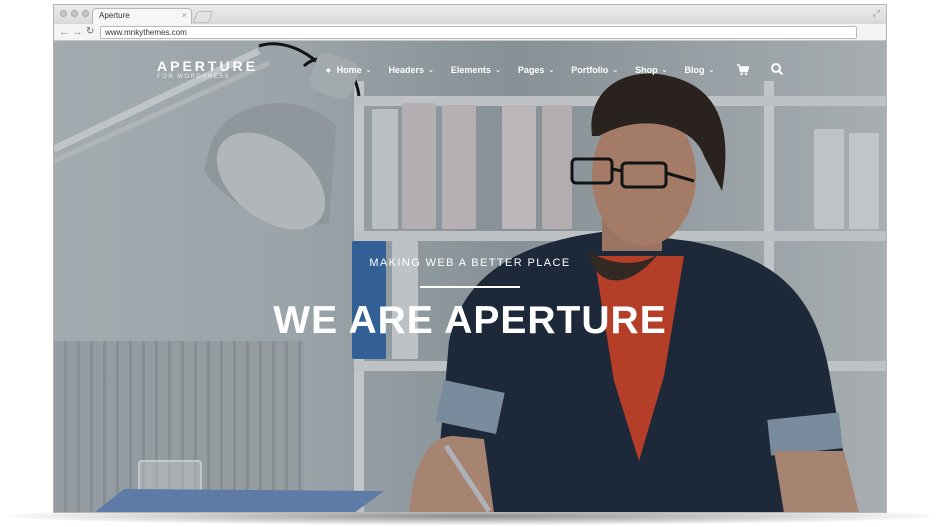  I want to click on nav-item-portfolio: Portfolio ⌄, so click(594, 70).